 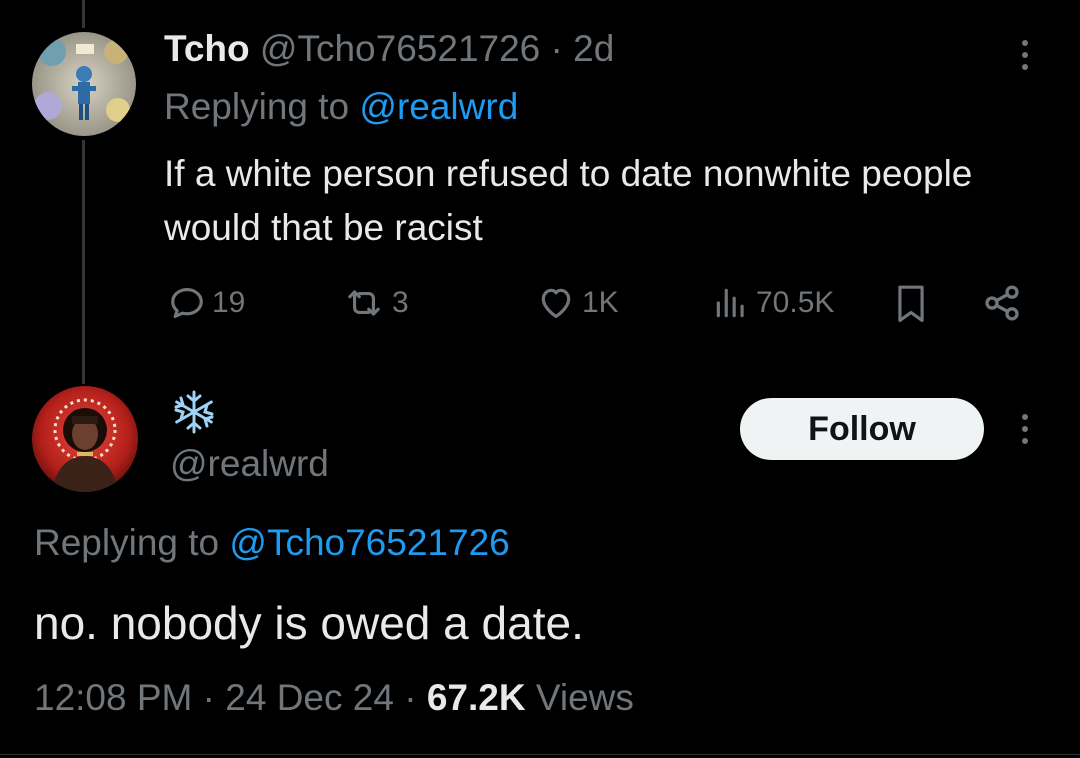 What do you see at coordinates (1025, 55) in the screenshot?
I see `tweet1-more-icon` at bounding box center [1025, 55].